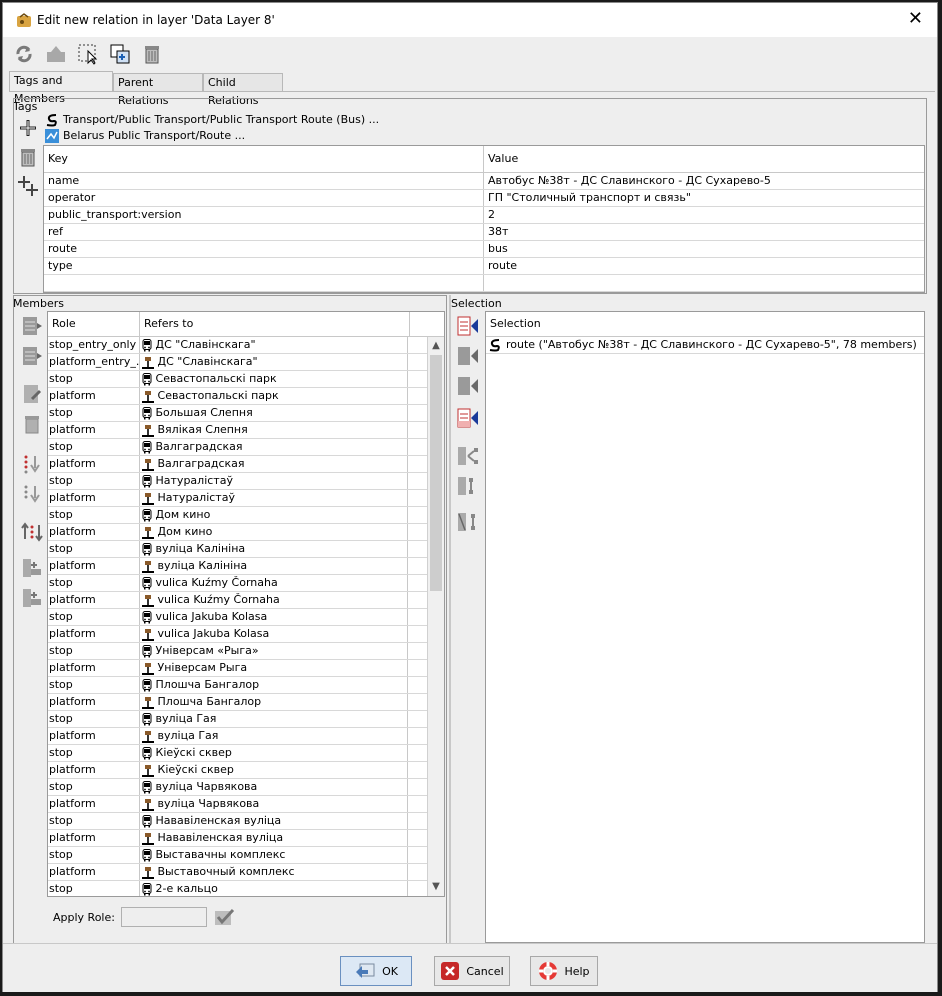 The width and height of the screenshot is (942, 996). I want to click on member-role-cell: stop_entry_only, so click(94, 345).